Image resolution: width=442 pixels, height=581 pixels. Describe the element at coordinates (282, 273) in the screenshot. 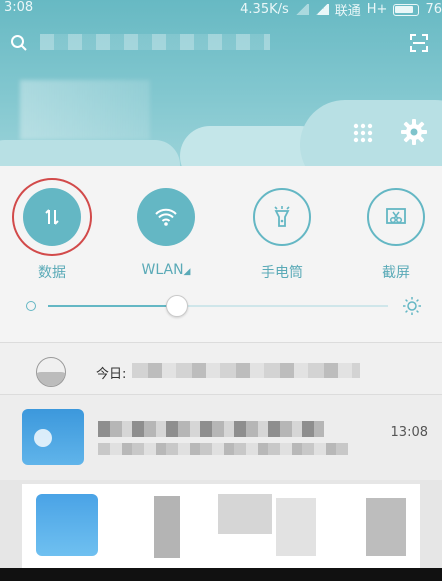

I see `toggle-flashlight-label: 手电筒` at that location.